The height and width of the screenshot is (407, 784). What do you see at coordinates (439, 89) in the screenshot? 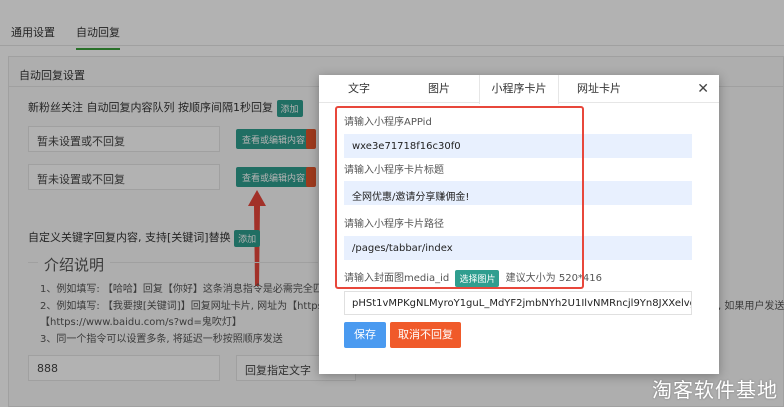
I see `modal-tab-image: 图片` at bounding box center [439, 89].